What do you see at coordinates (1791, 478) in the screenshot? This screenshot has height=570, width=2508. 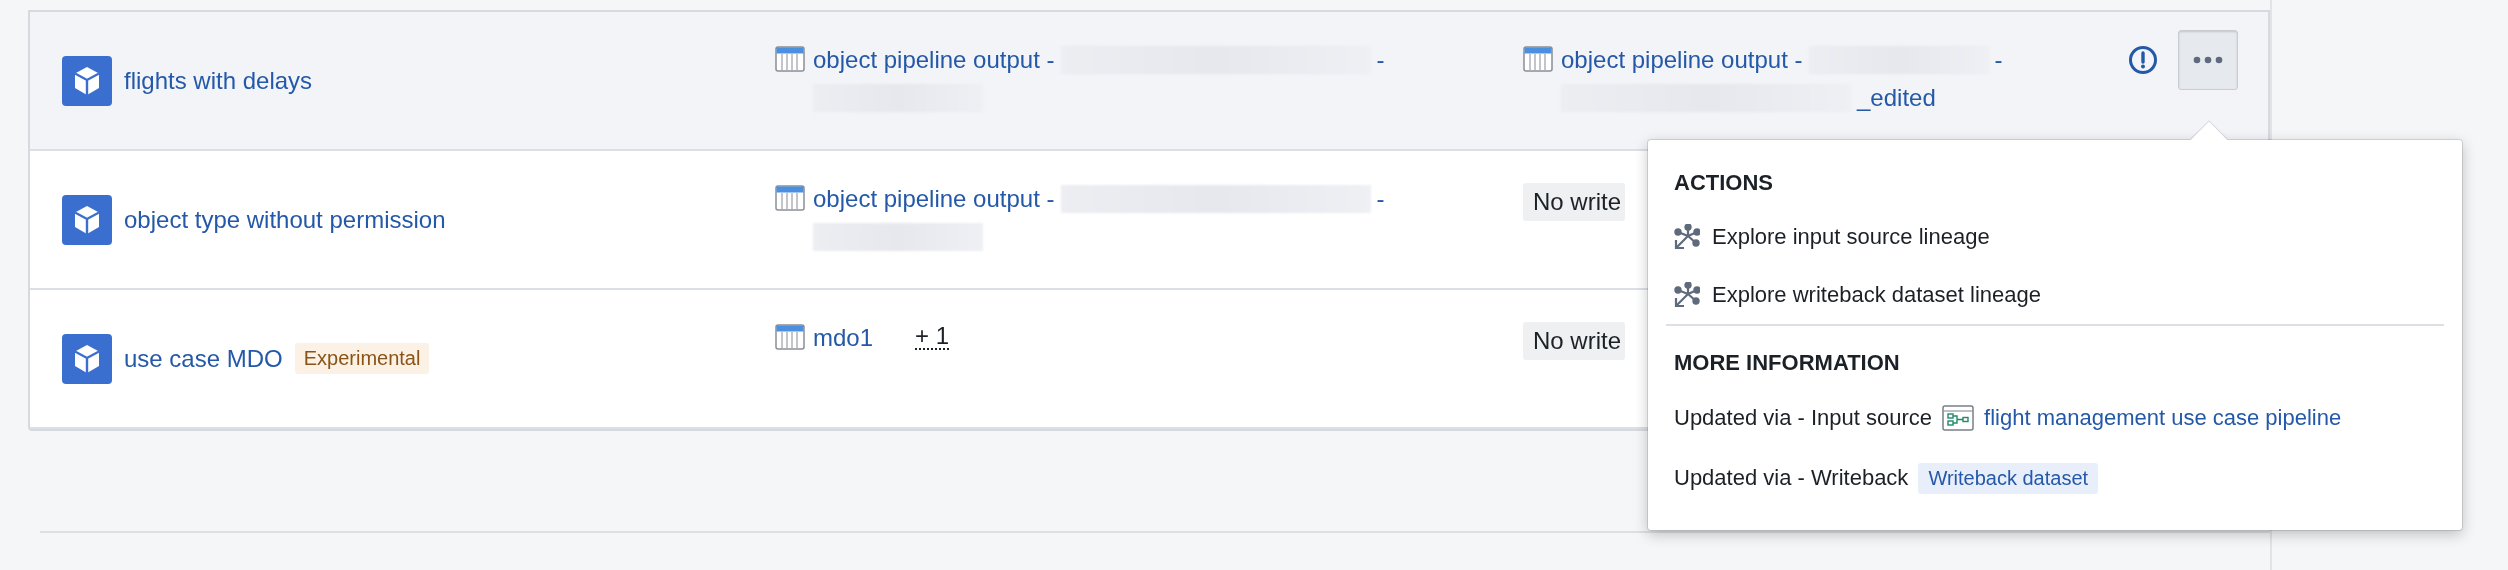 I see `info-label: Updated via - Writeback` at bounding box center [1791, 478].